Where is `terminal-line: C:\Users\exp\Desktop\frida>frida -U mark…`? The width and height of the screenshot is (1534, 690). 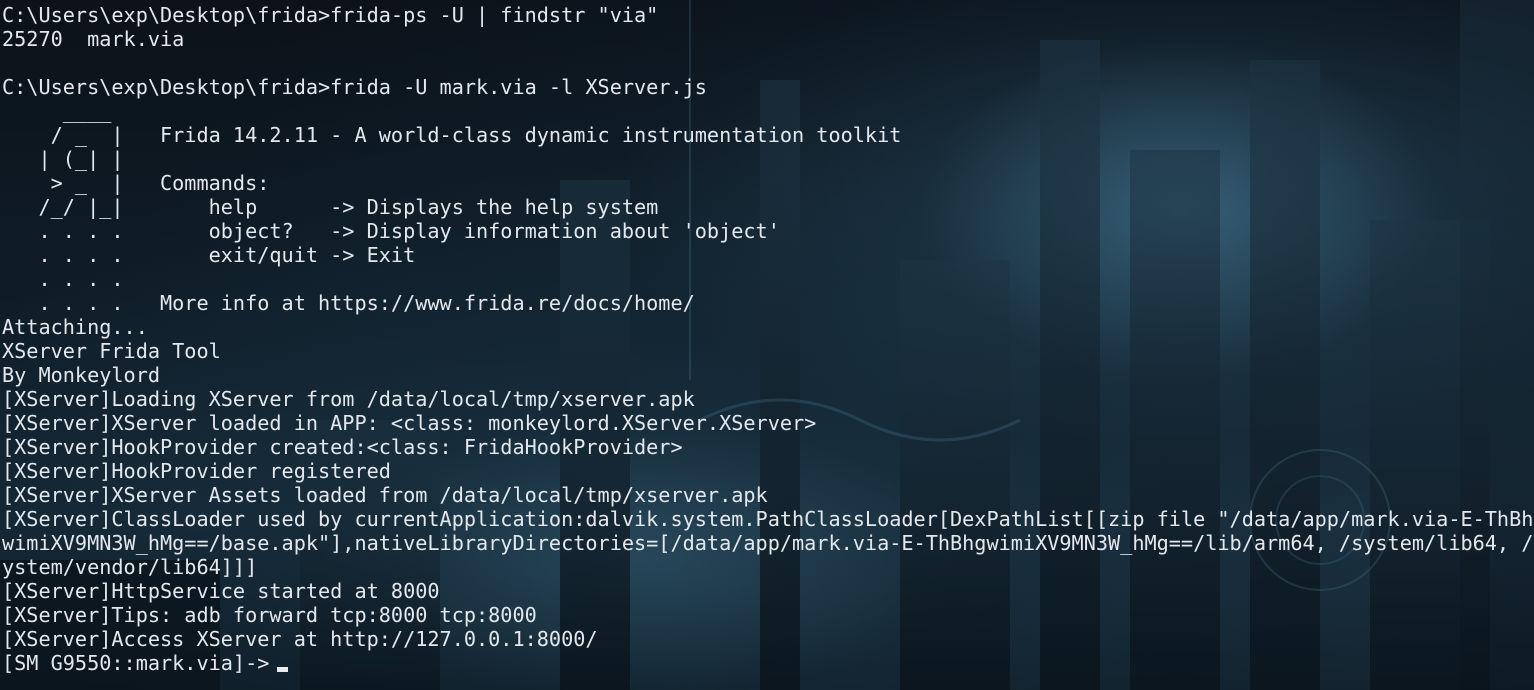
terminal-line: C:\Users\exp\Desktop\frida>frida -U mark… is located at coordinates (354, 87).